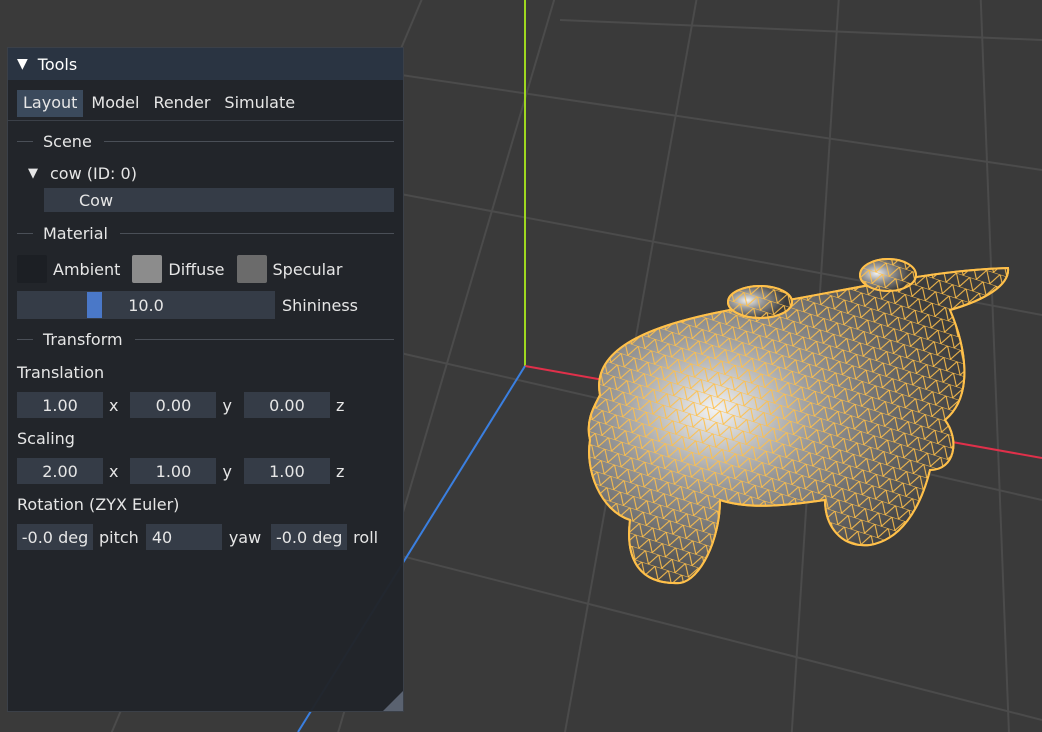  Describe the element at coordinates (210, 372) in the screenshot. I see `translation-label-row: Translation` at that location.